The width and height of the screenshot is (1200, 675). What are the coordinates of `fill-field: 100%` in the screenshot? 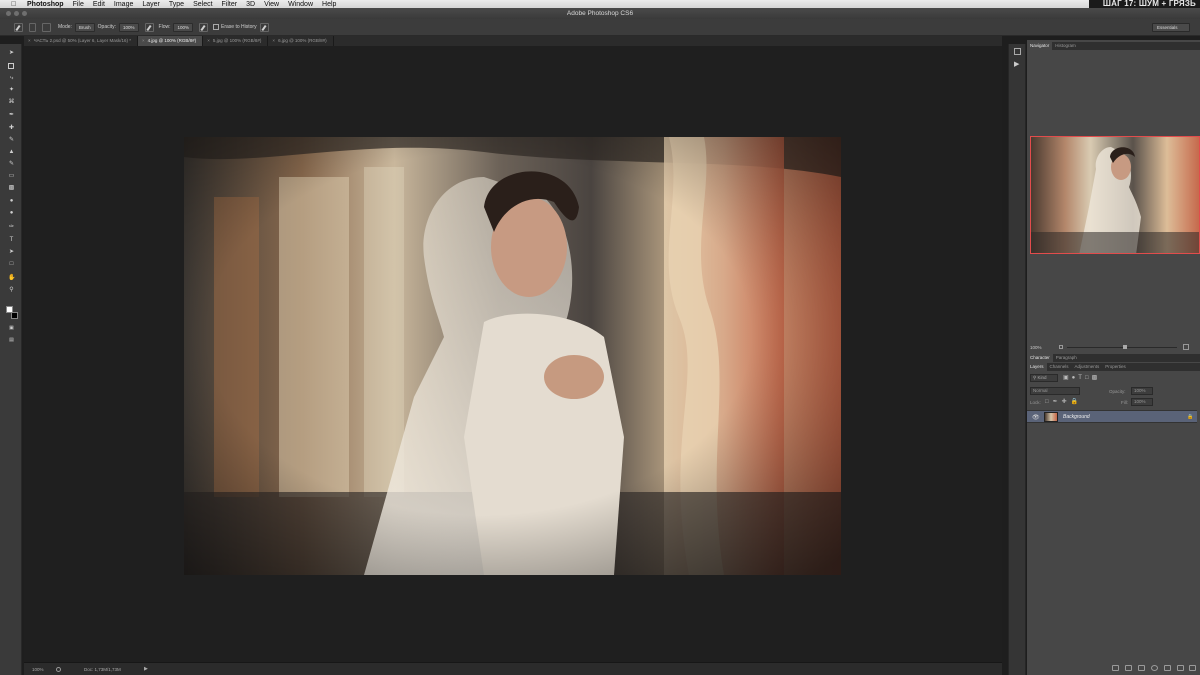 It's located at (1142, 402).